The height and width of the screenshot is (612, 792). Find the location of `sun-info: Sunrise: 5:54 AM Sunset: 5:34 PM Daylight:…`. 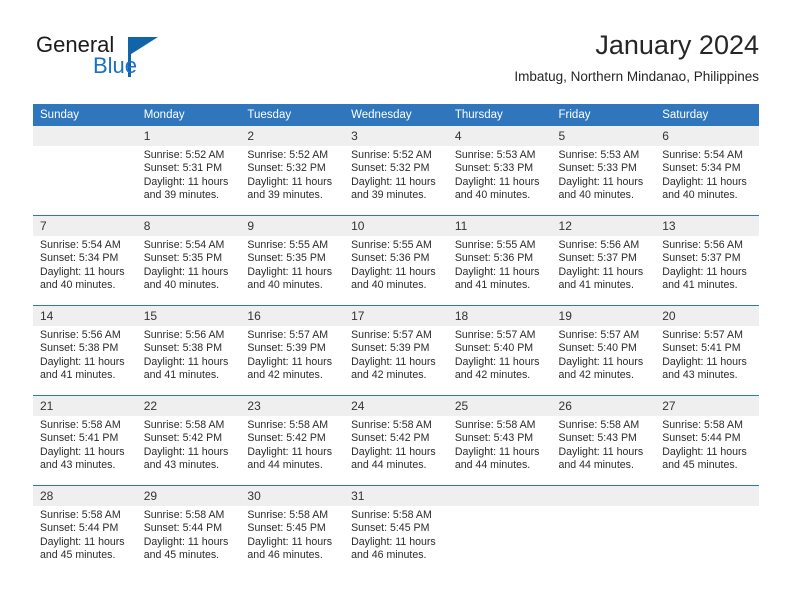

sun-info: Sunrise: 5:54 AM Sunset: 5:34 PM Daylight:… is located at coordinates (85, 264).